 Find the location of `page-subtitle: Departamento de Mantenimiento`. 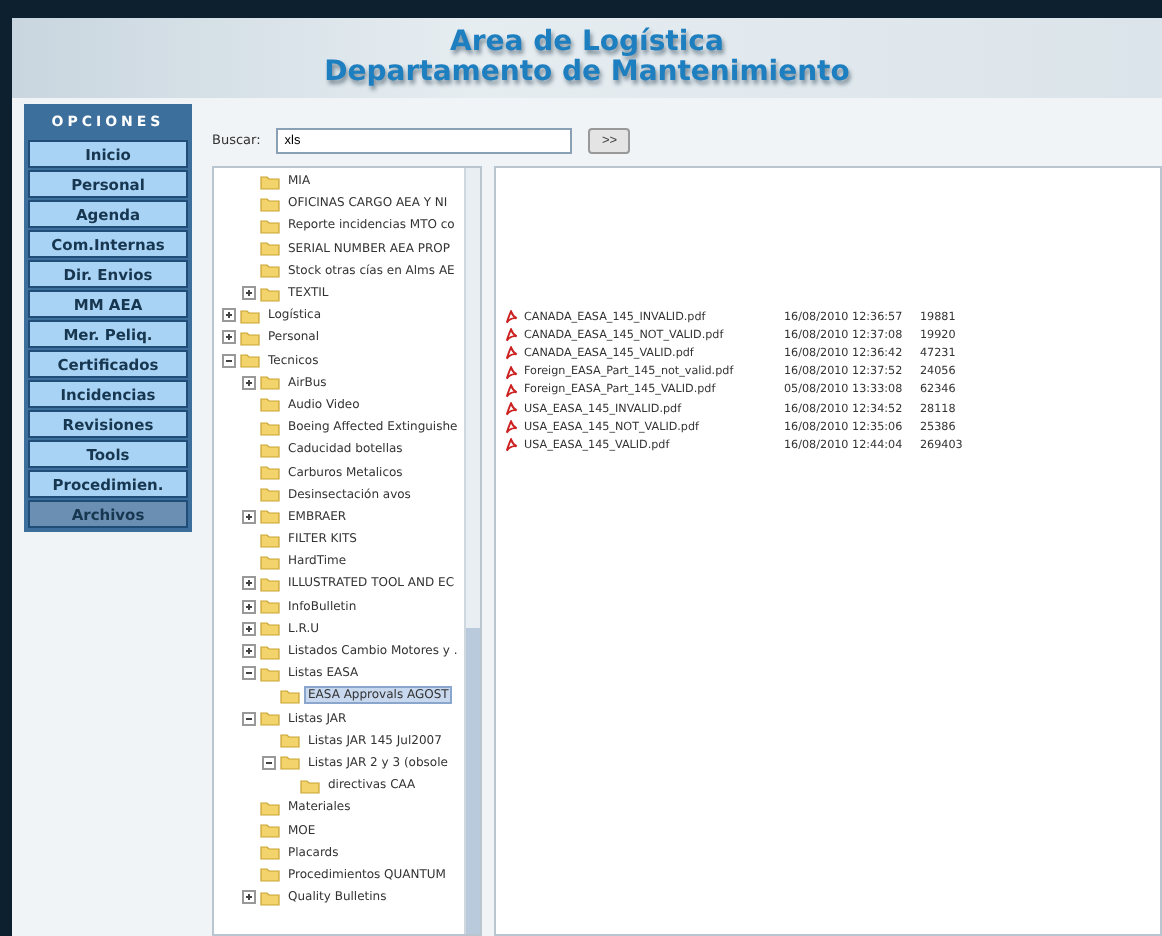

page-subtitle: Departamento de Mantenimiento is located at coordinates (587, 73).